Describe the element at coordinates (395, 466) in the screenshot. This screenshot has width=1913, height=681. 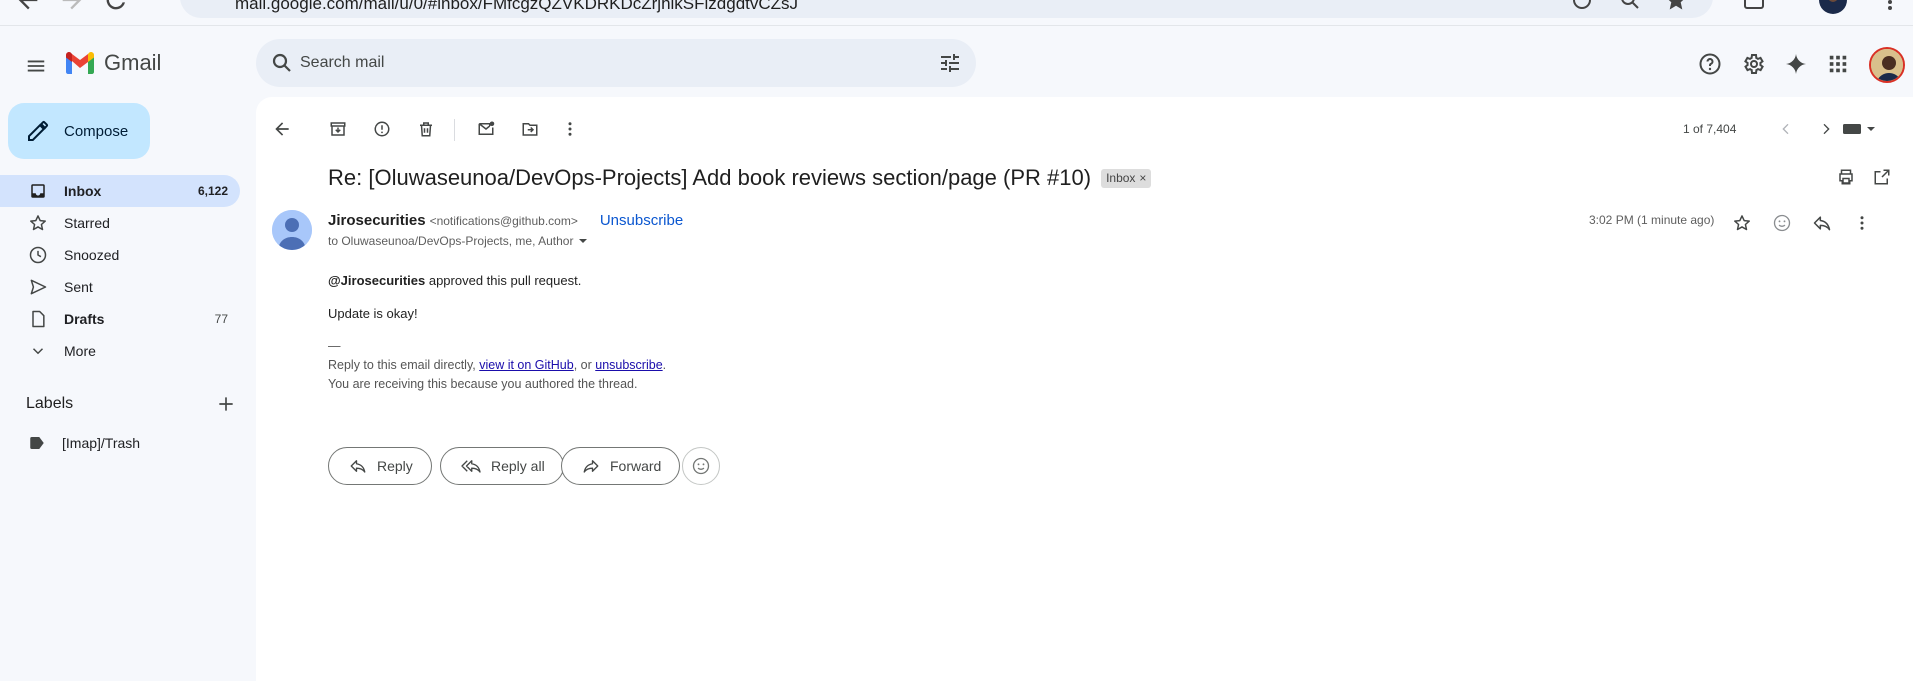
I see `reply-button-label: Reply` at that location.